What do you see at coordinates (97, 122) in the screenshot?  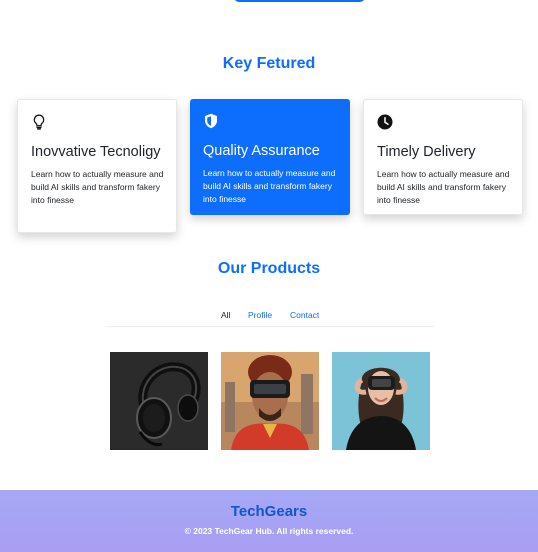 I see `lightbulb-icon` at bounding box center [97, 122].